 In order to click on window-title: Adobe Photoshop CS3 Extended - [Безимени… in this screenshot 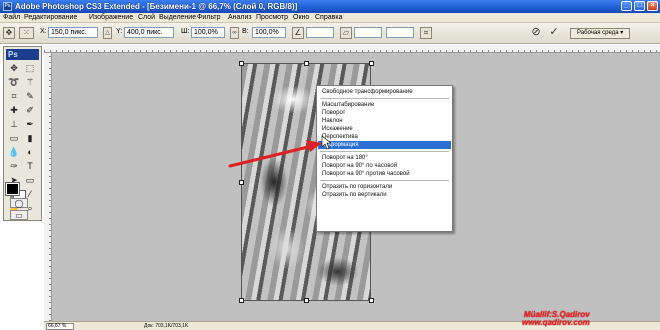, I will do `click(156, 6)`.